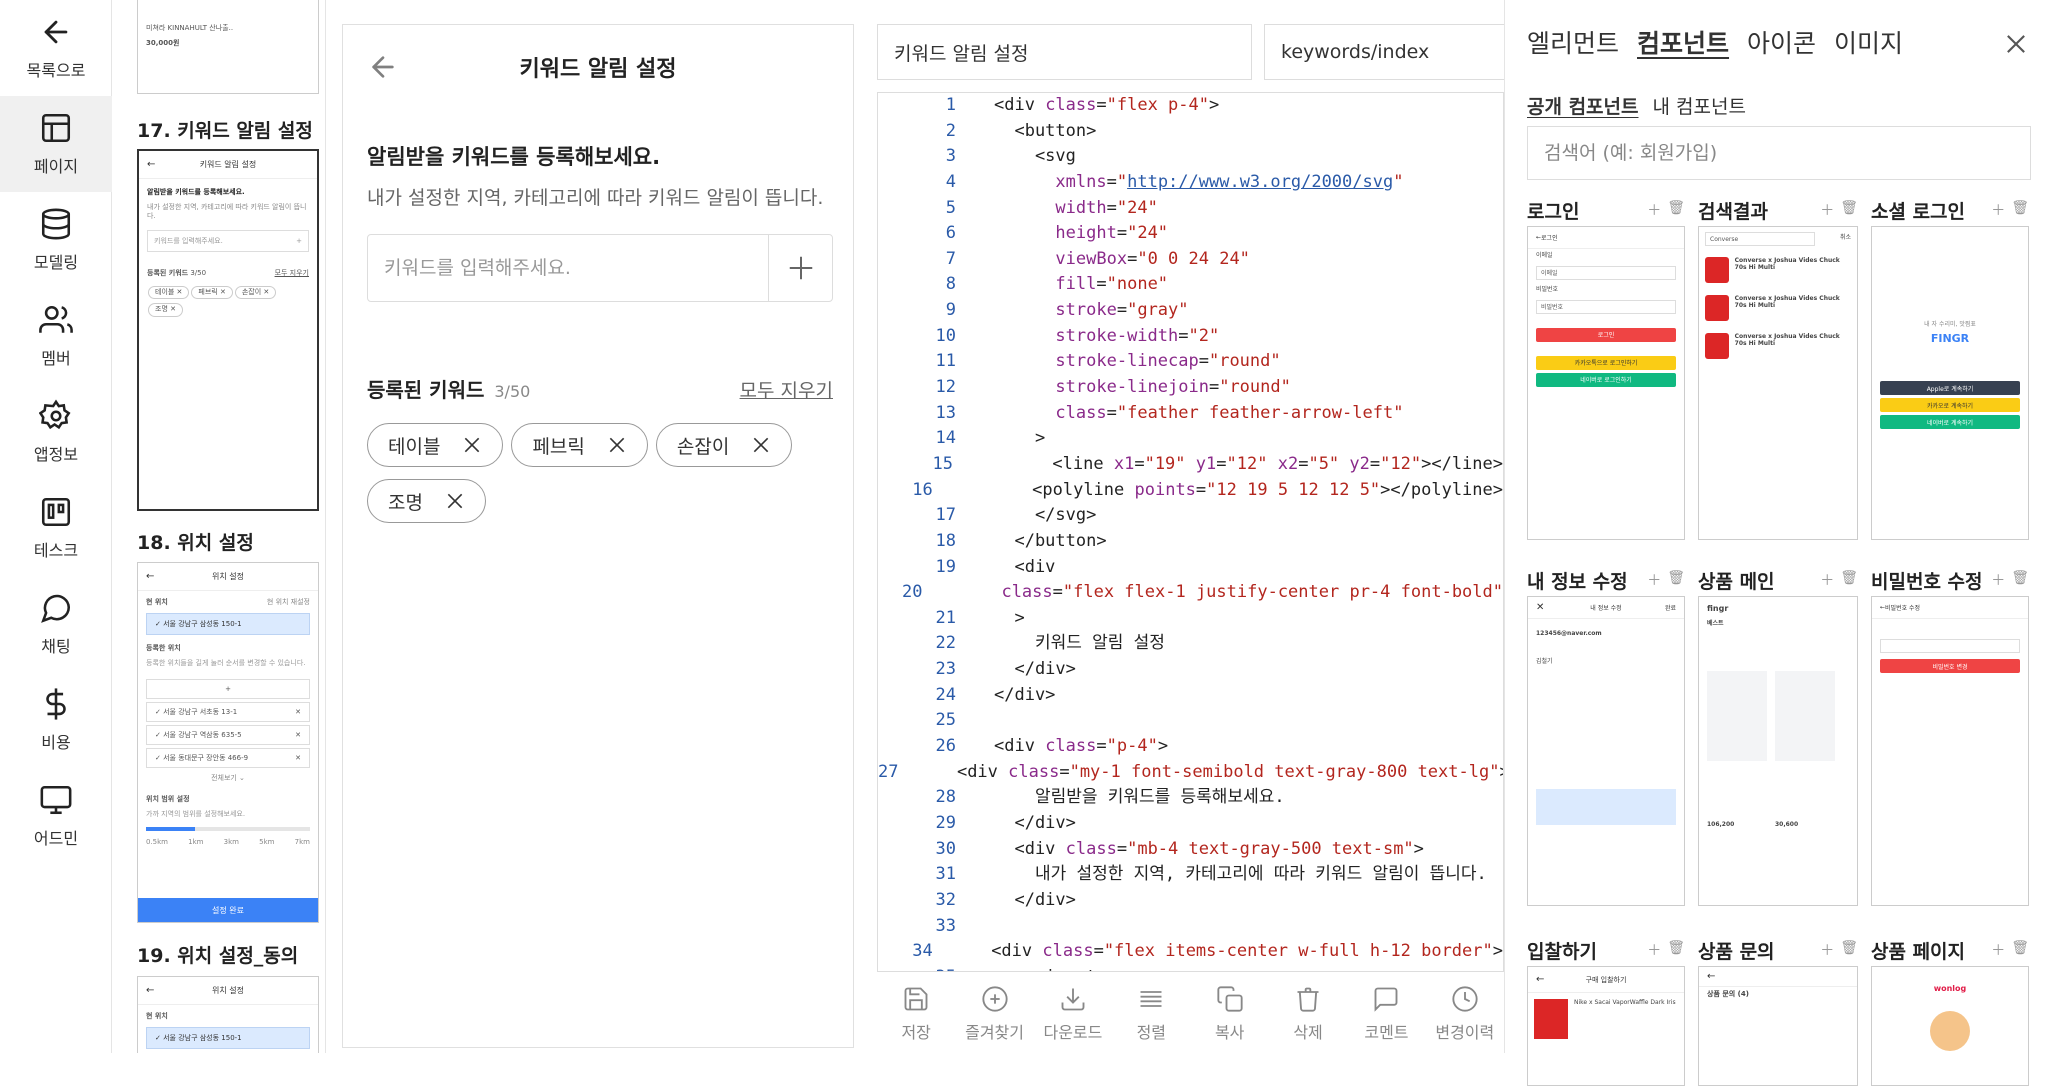  What do you see at coordinates (1540, 607) in the screenshot?
I see `close-icon: ✕` at bounding box center [1540, 607].